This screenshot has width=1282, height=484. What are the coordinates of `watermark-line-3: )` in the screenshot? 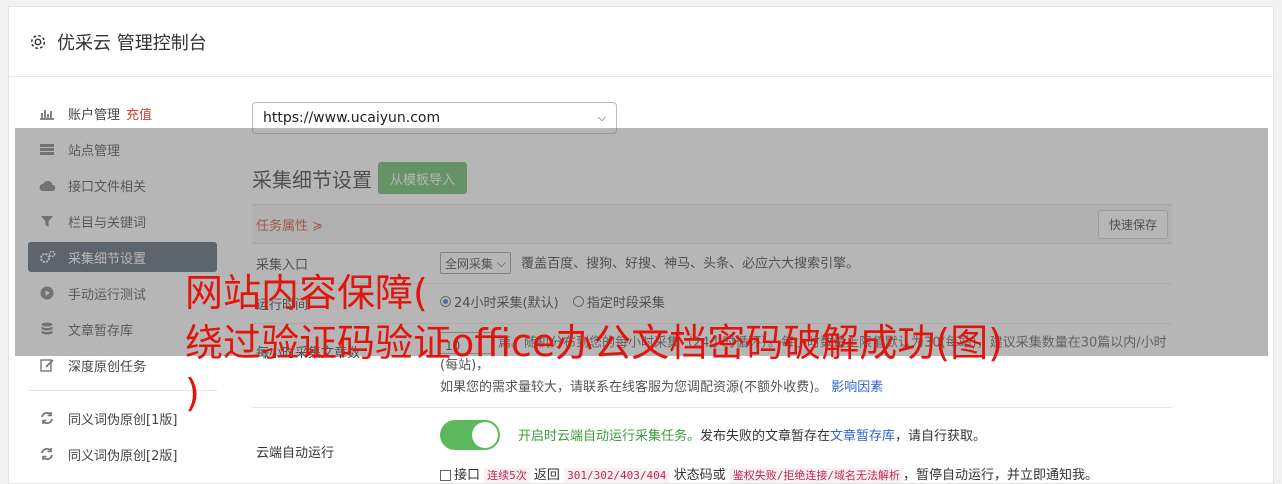 It's located at (192, 393).